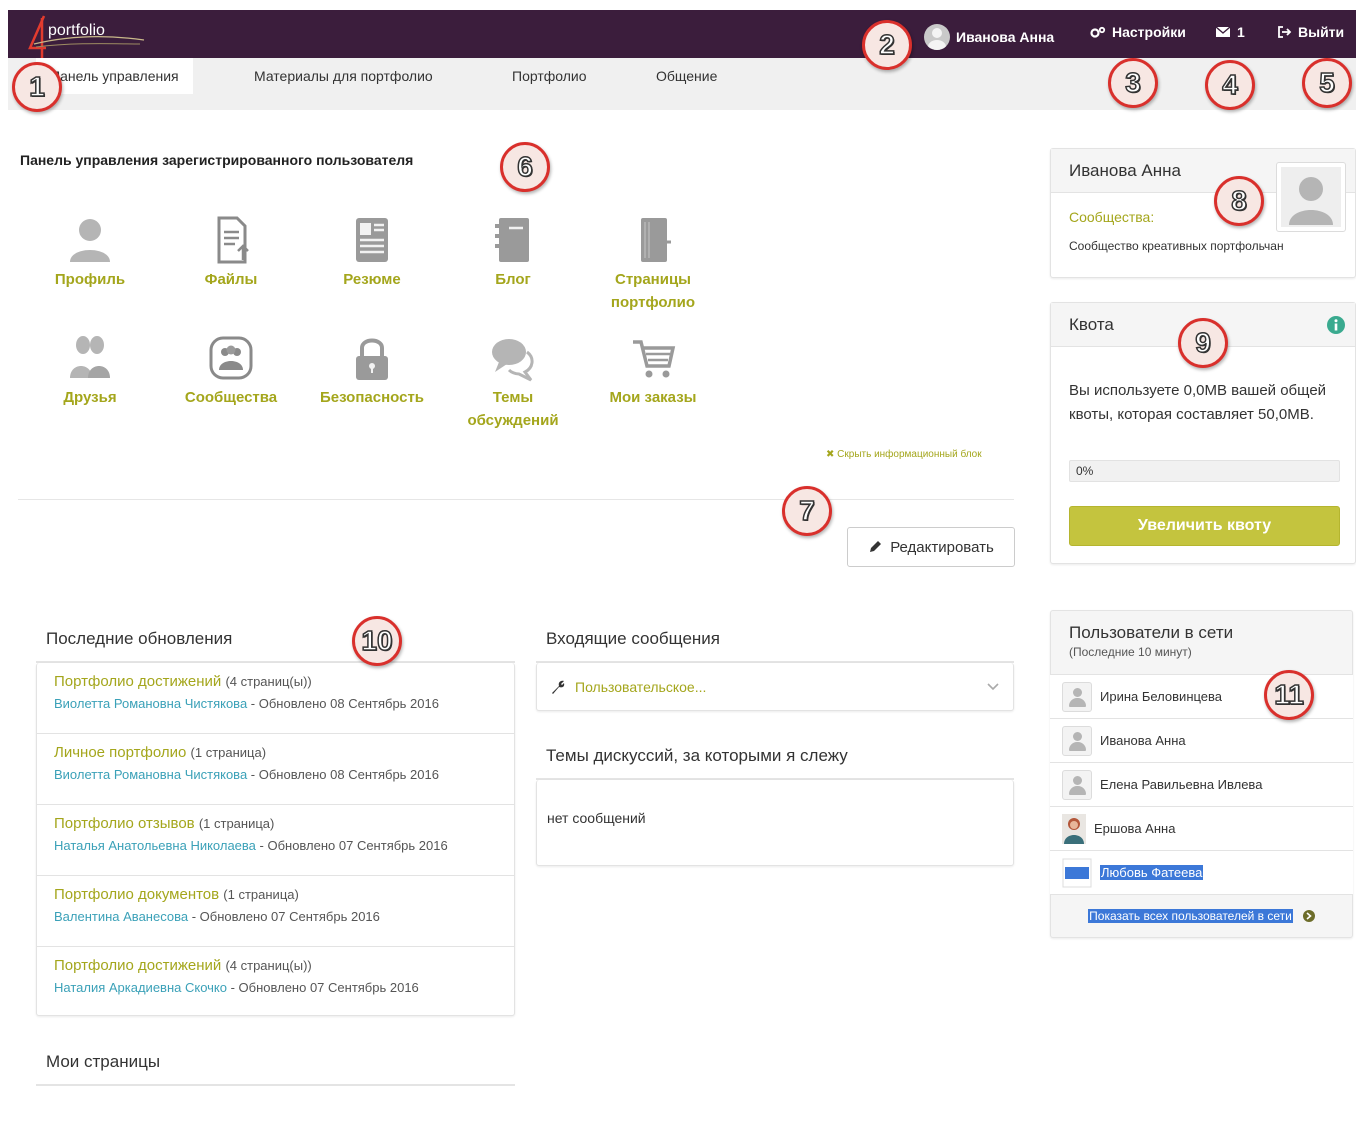  I want to click on wrench-icon, so click(558, 687).